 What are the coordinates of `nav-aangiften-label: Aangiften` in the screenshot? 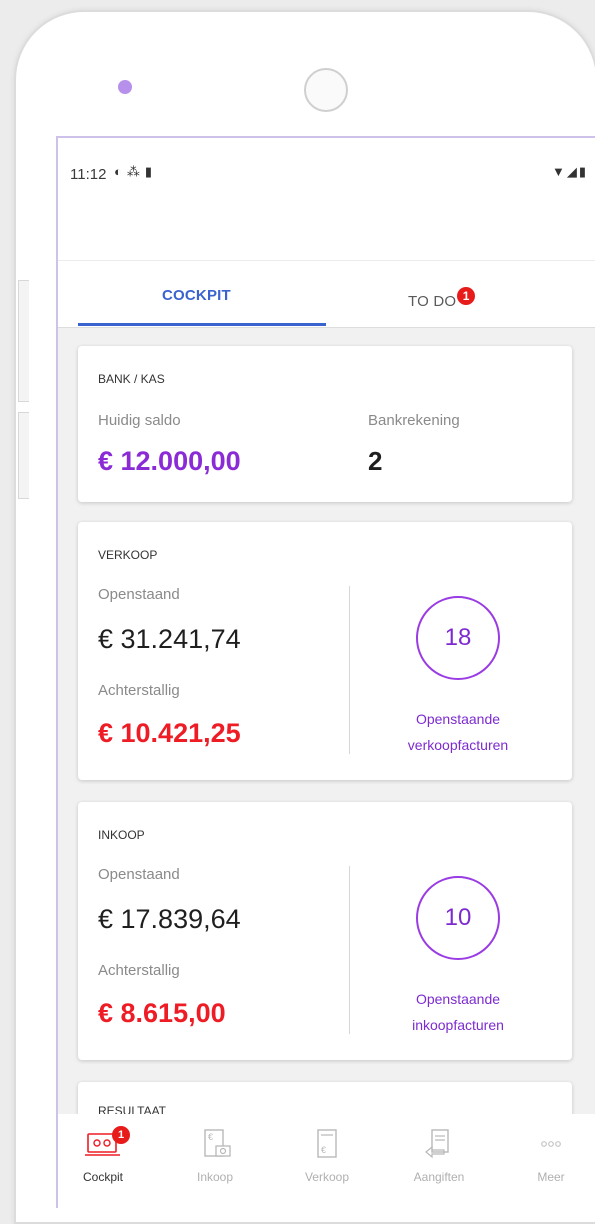 It's located at (439, 1177).